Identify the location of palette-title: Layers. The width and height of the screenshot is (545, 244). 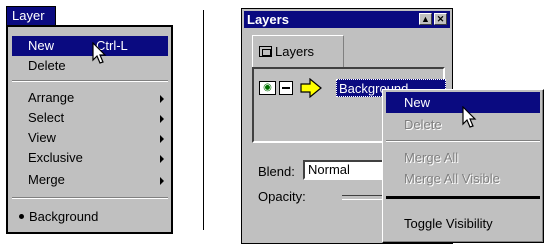
(268, 19).